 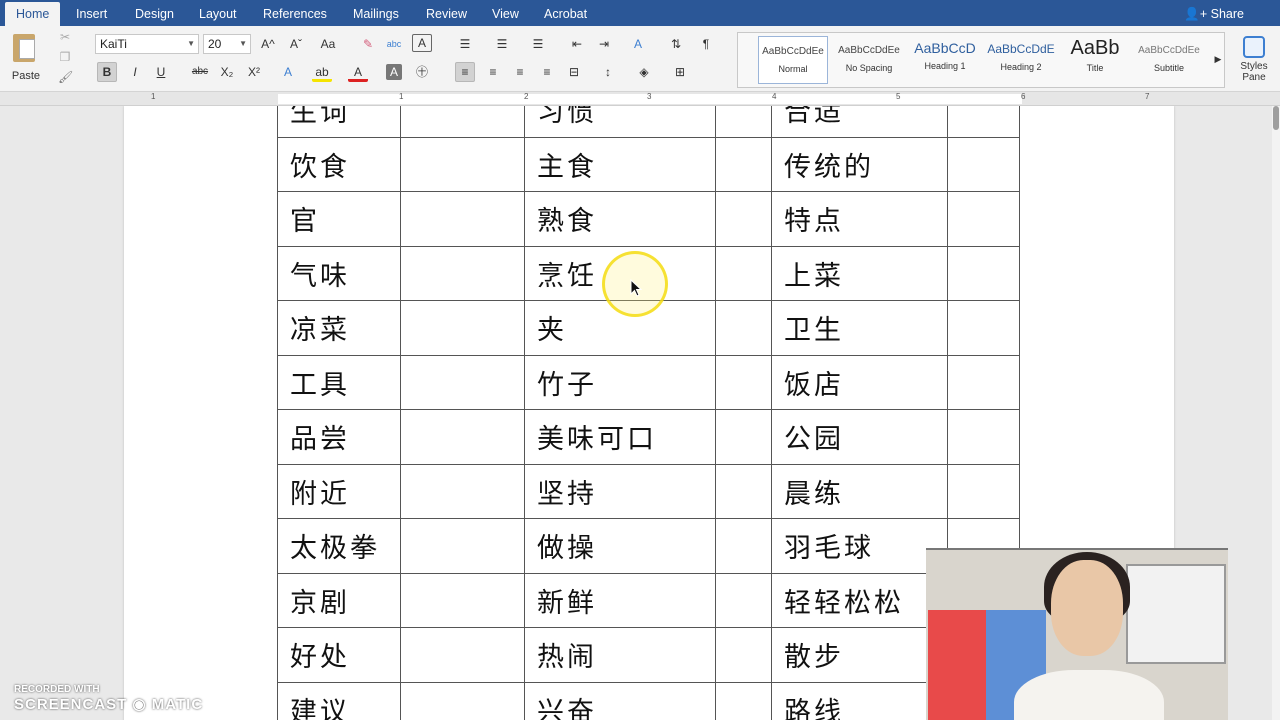 I want to click on vocab-word-cell: 好处, so click(x=339, y=655).